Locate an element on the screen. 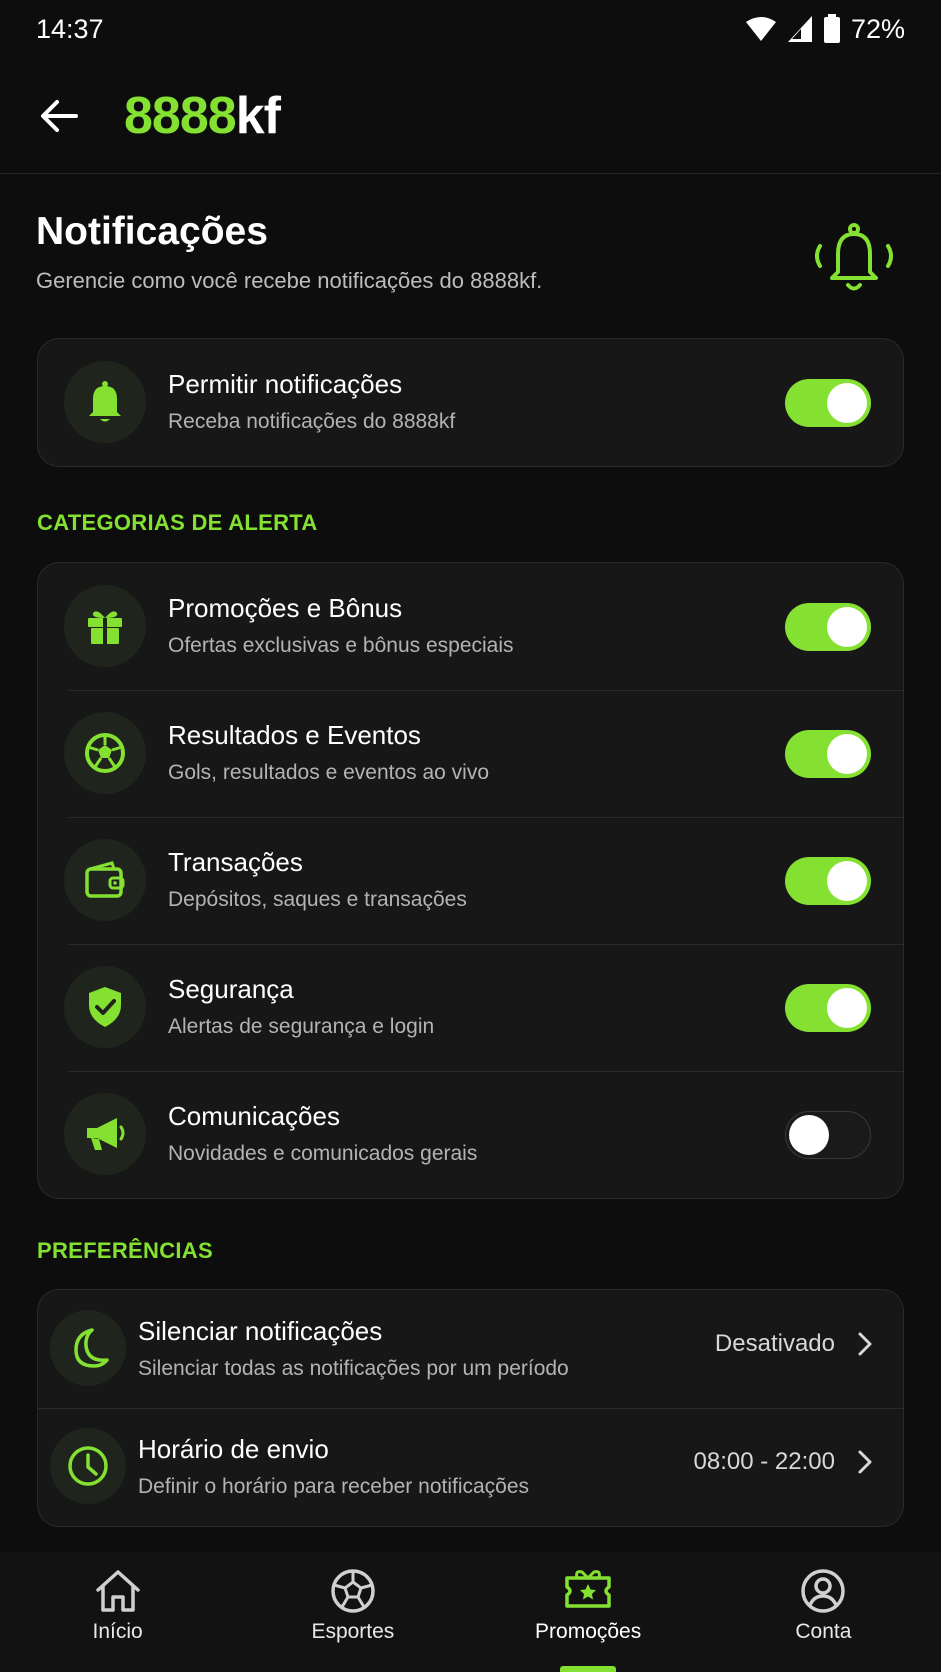  nav-label: Esportes is located at coordinates (353, 1631).